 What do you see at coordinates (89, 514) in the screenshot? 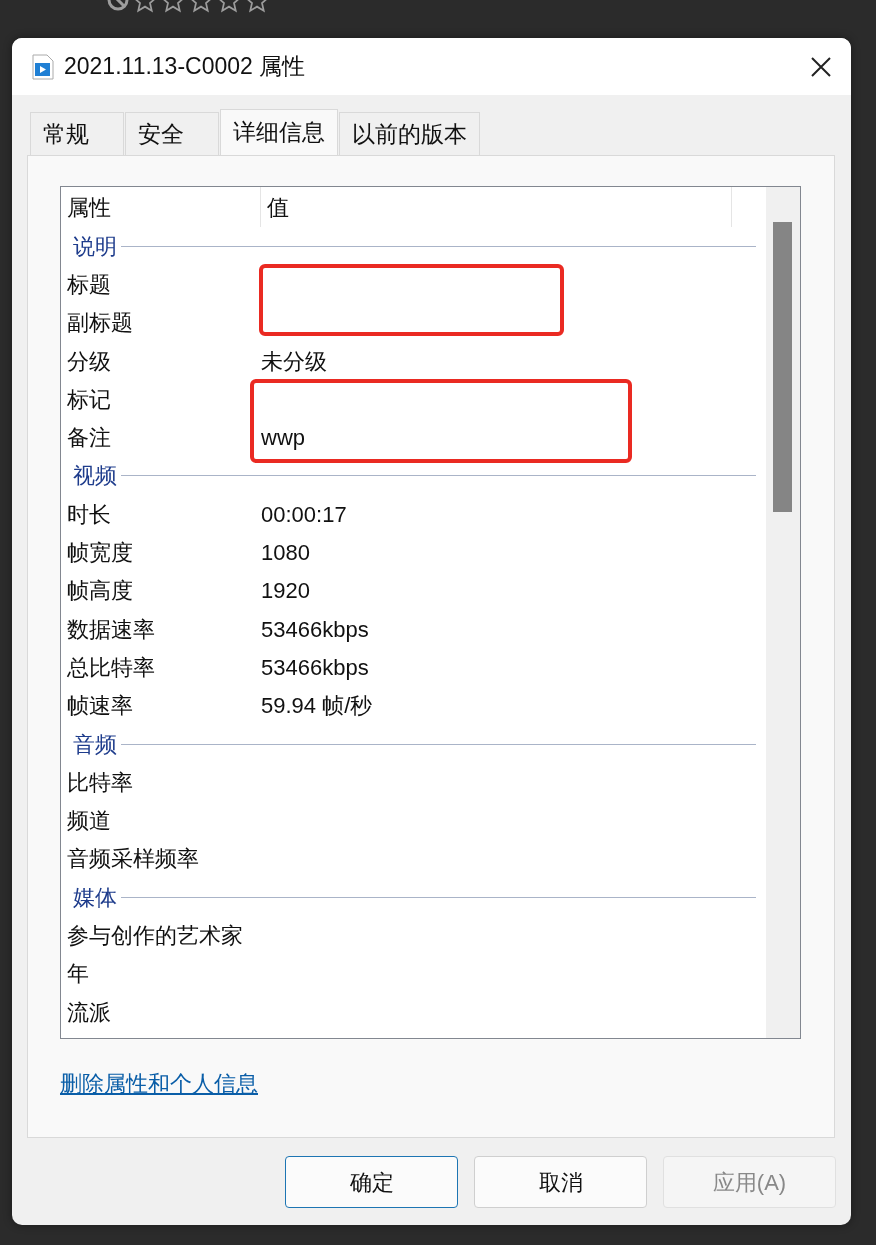
I see `property-name: 时长` at bounding box center [89, 514].